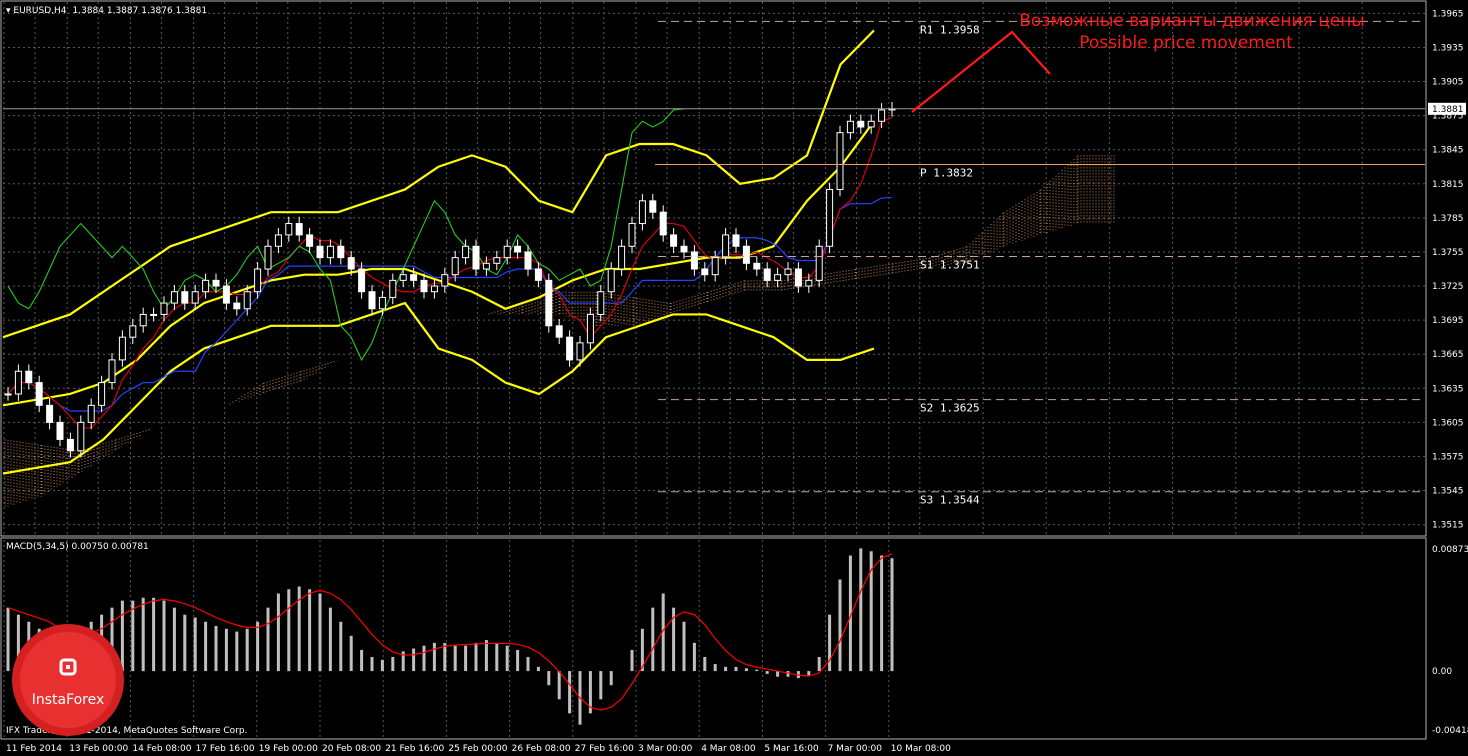 The height and width of the screenshot is (756, 1468). Describe the element at coordinates (541, 749) in the screenshot. I see `time-tick-label: 26 Feb 08:00` at that location.